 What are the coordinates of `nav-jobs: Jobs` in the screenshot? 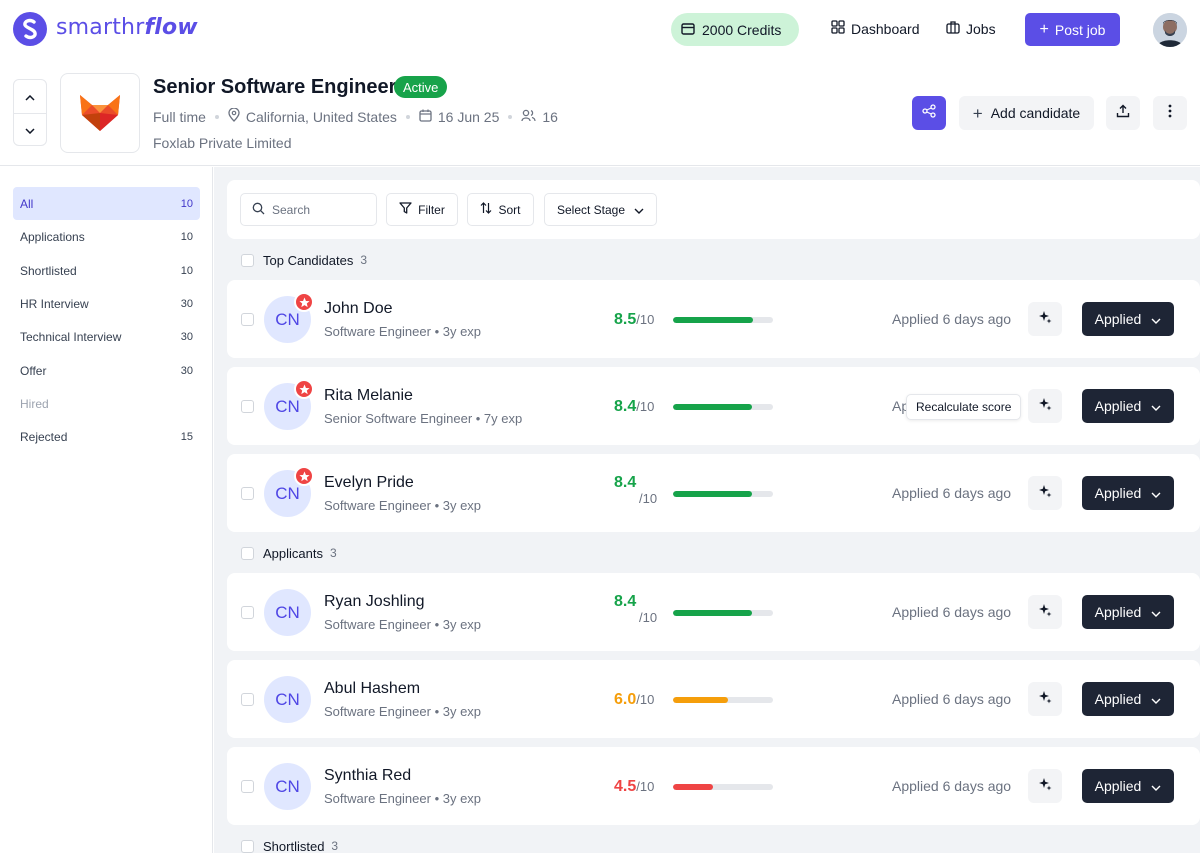 It's located at (971, 28).